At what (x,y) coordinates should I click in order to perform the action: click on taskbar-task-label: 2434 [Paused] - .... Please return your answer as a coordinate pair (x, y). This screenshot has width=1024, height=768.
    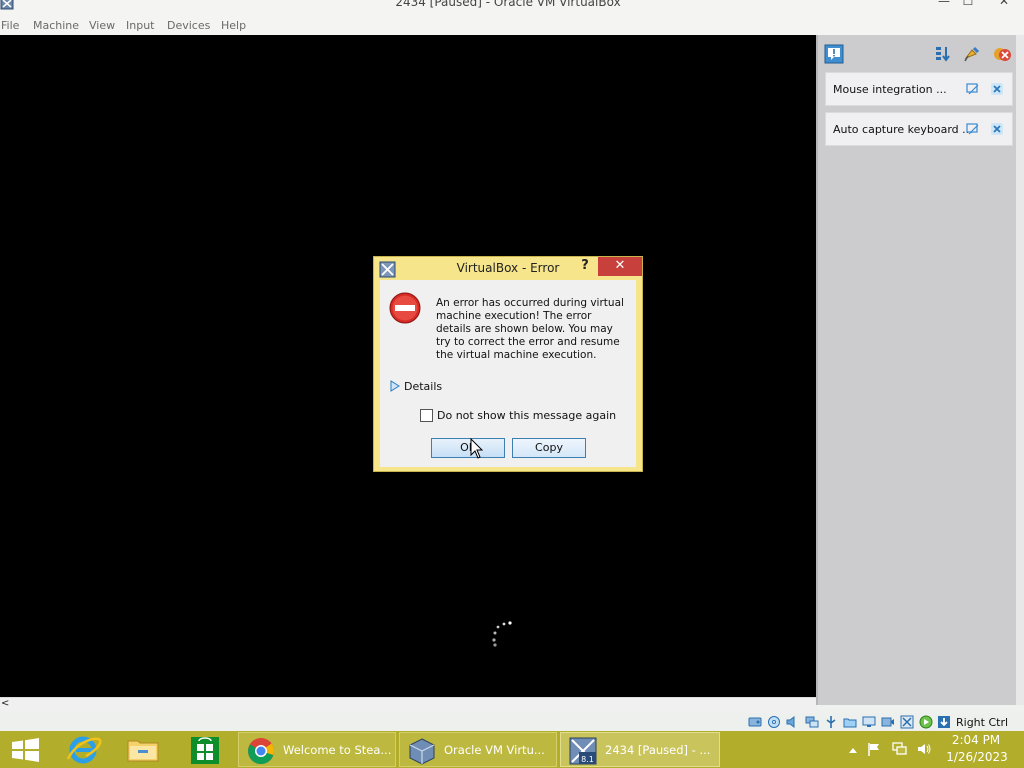
    Looking at the image, I should click on (658, 750).